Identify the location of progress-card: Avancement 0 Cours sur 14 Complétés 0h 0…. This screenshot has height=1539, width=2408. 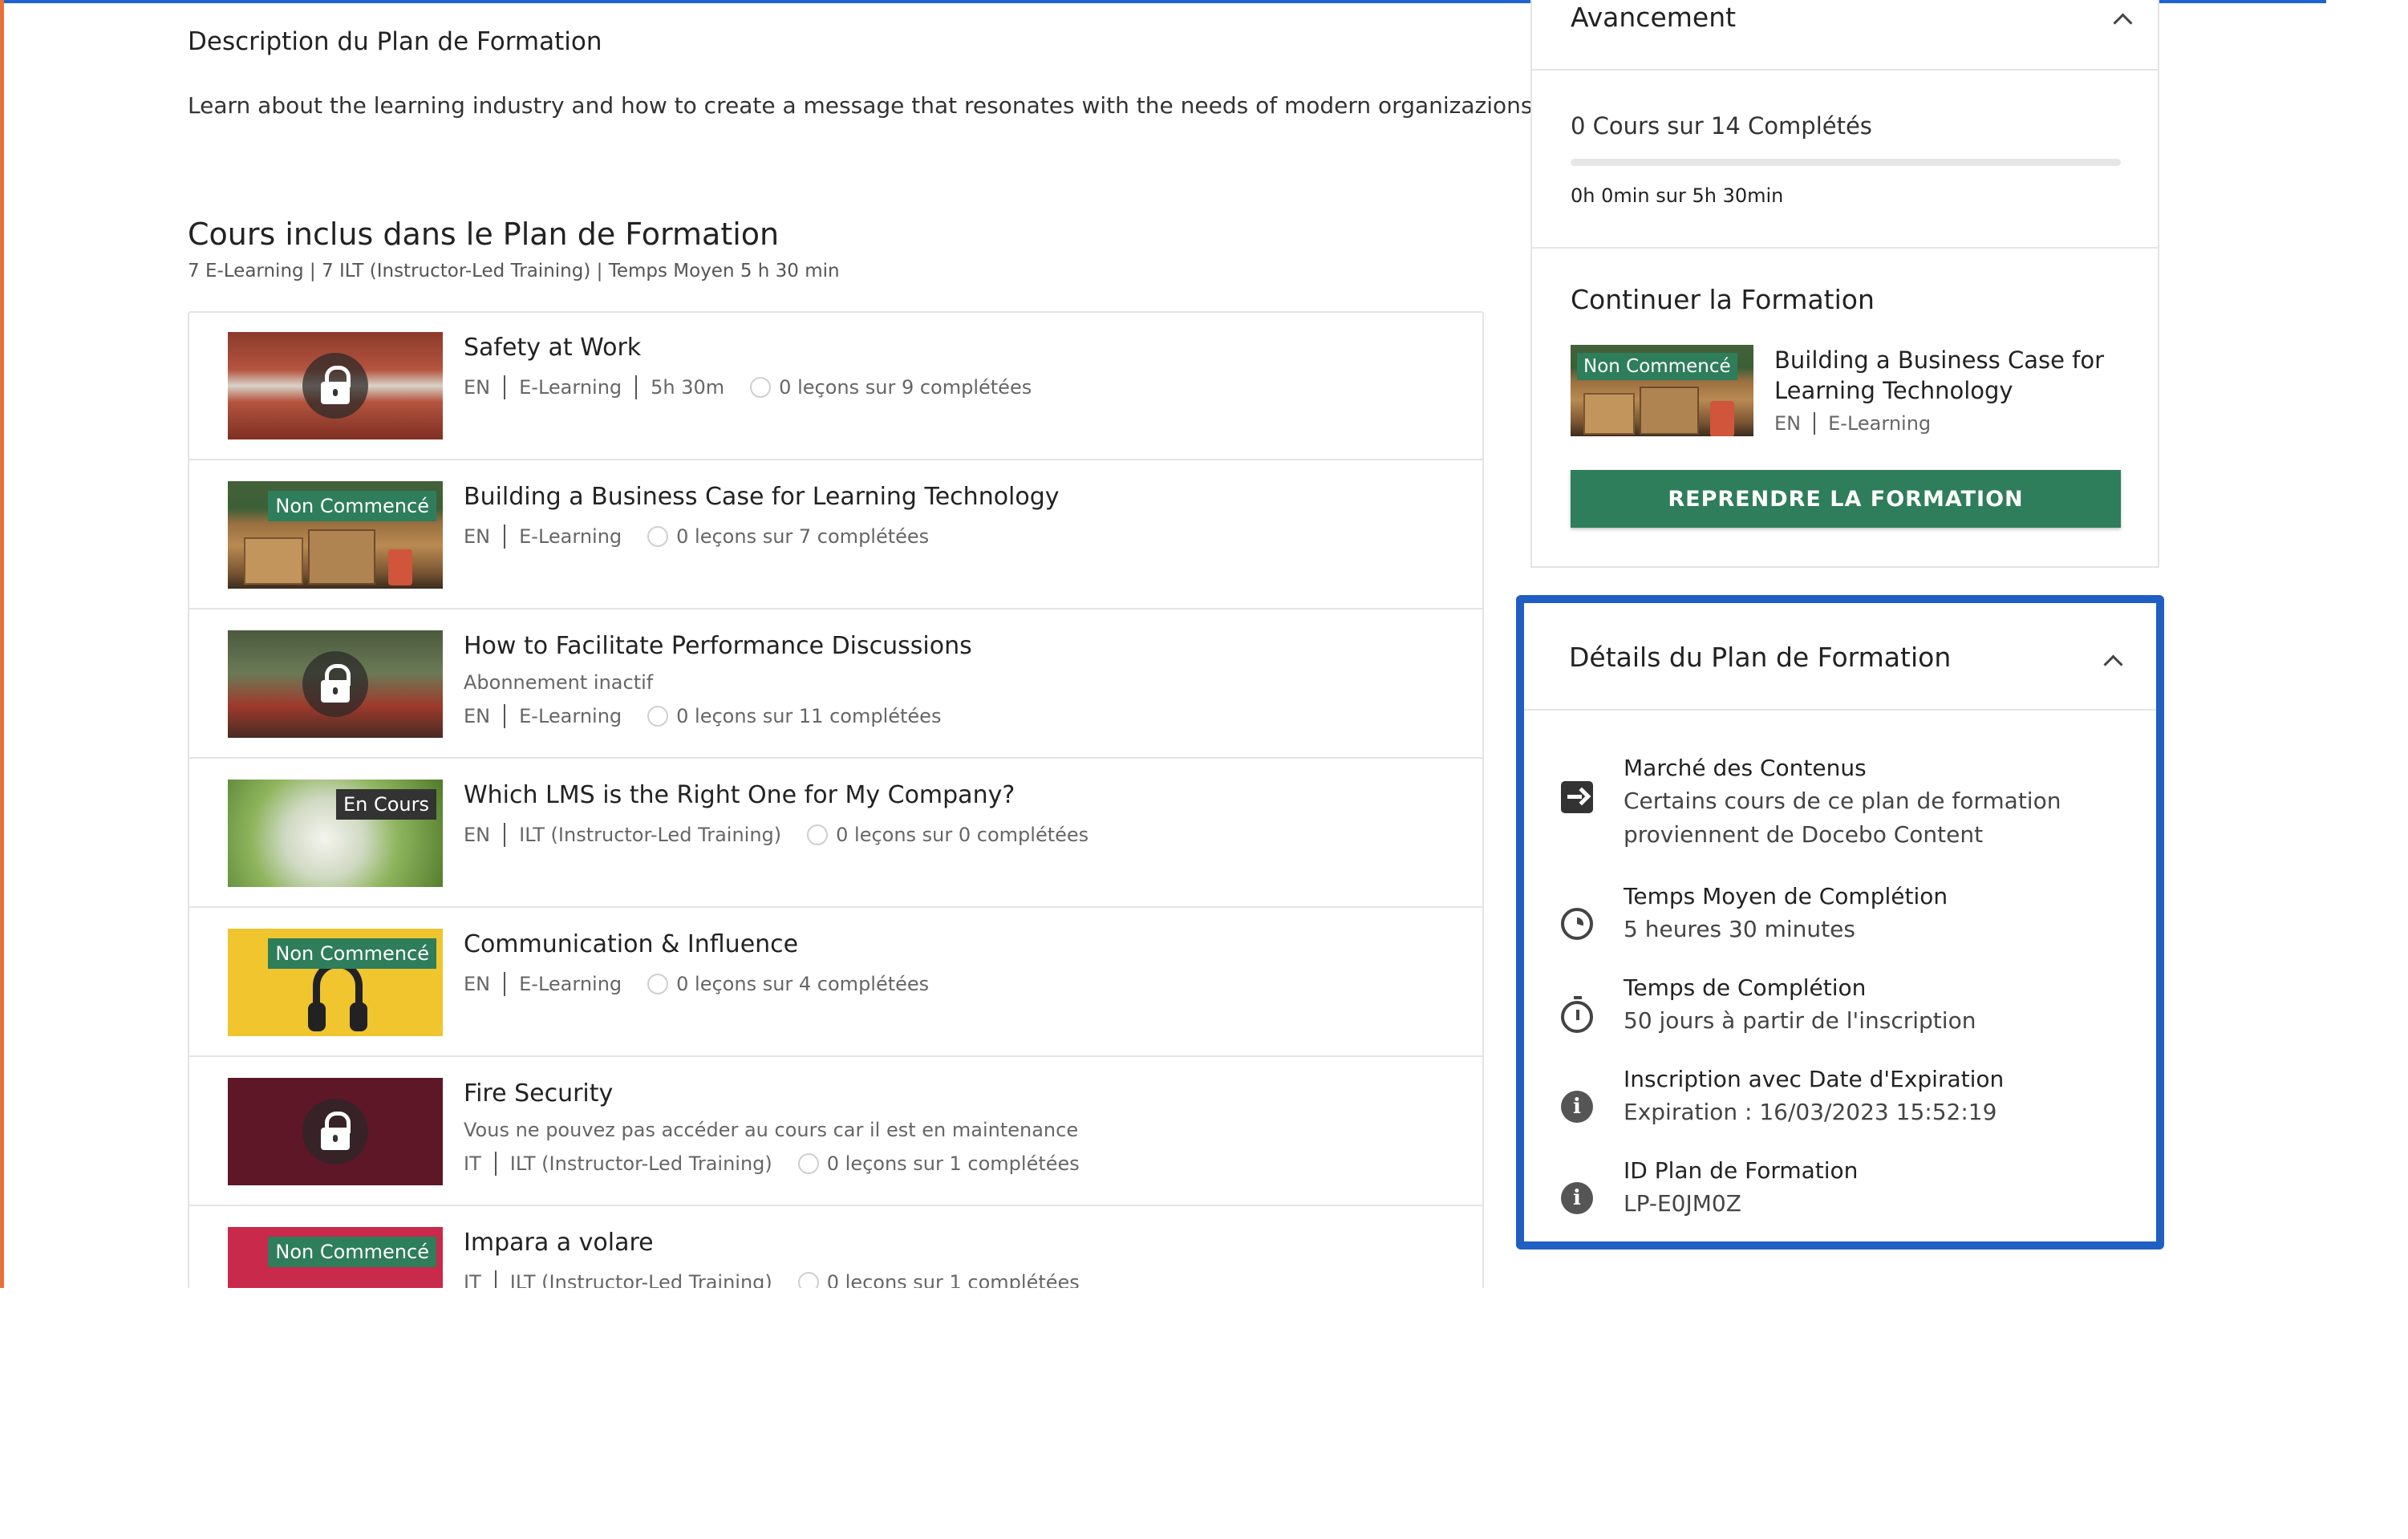
(1845, 284).